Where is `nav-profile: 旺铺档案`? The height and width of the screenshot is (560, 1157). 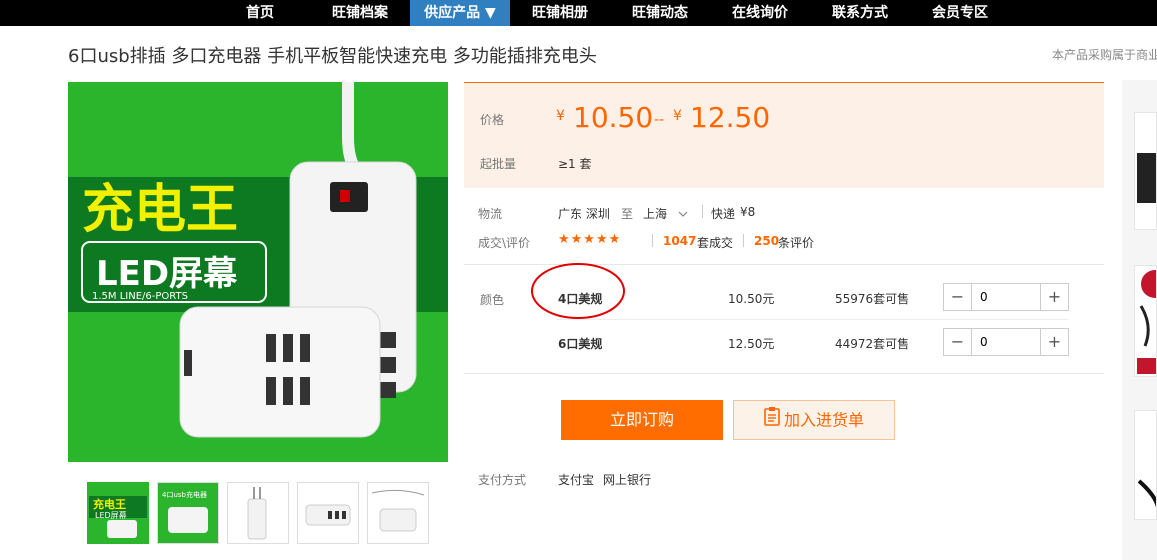
nav-profile: 旺铺档案 is located at coordinates (360, 13).